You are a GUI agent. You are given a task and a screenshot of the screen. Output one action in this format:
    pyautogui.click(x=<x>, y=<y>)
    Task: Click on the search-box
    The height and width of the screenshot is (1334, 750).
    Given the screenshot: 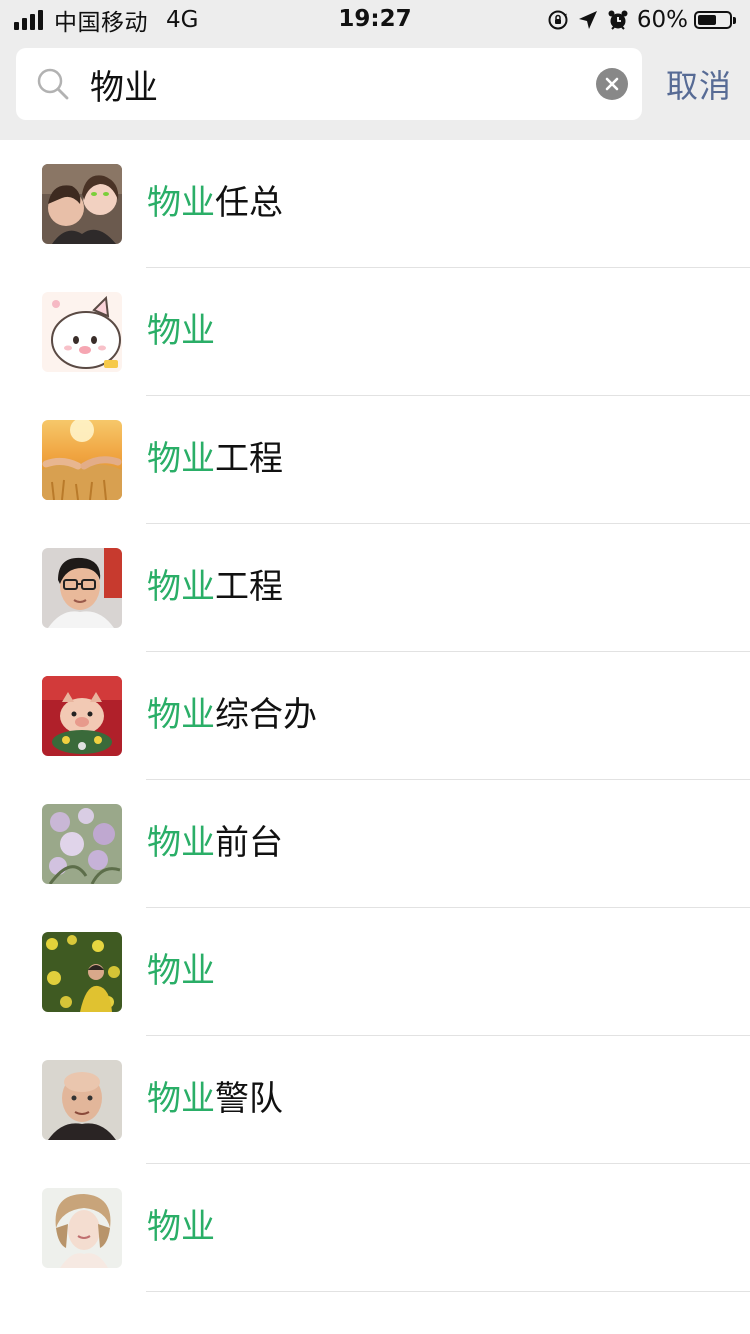 What is the action you would take?
    pyautogui.click(x=329, y=84)
    